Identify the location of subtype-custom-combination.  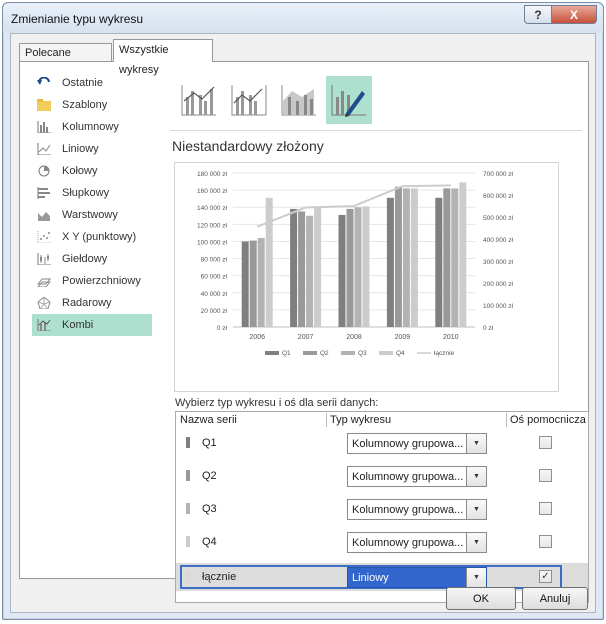
(349, 100).